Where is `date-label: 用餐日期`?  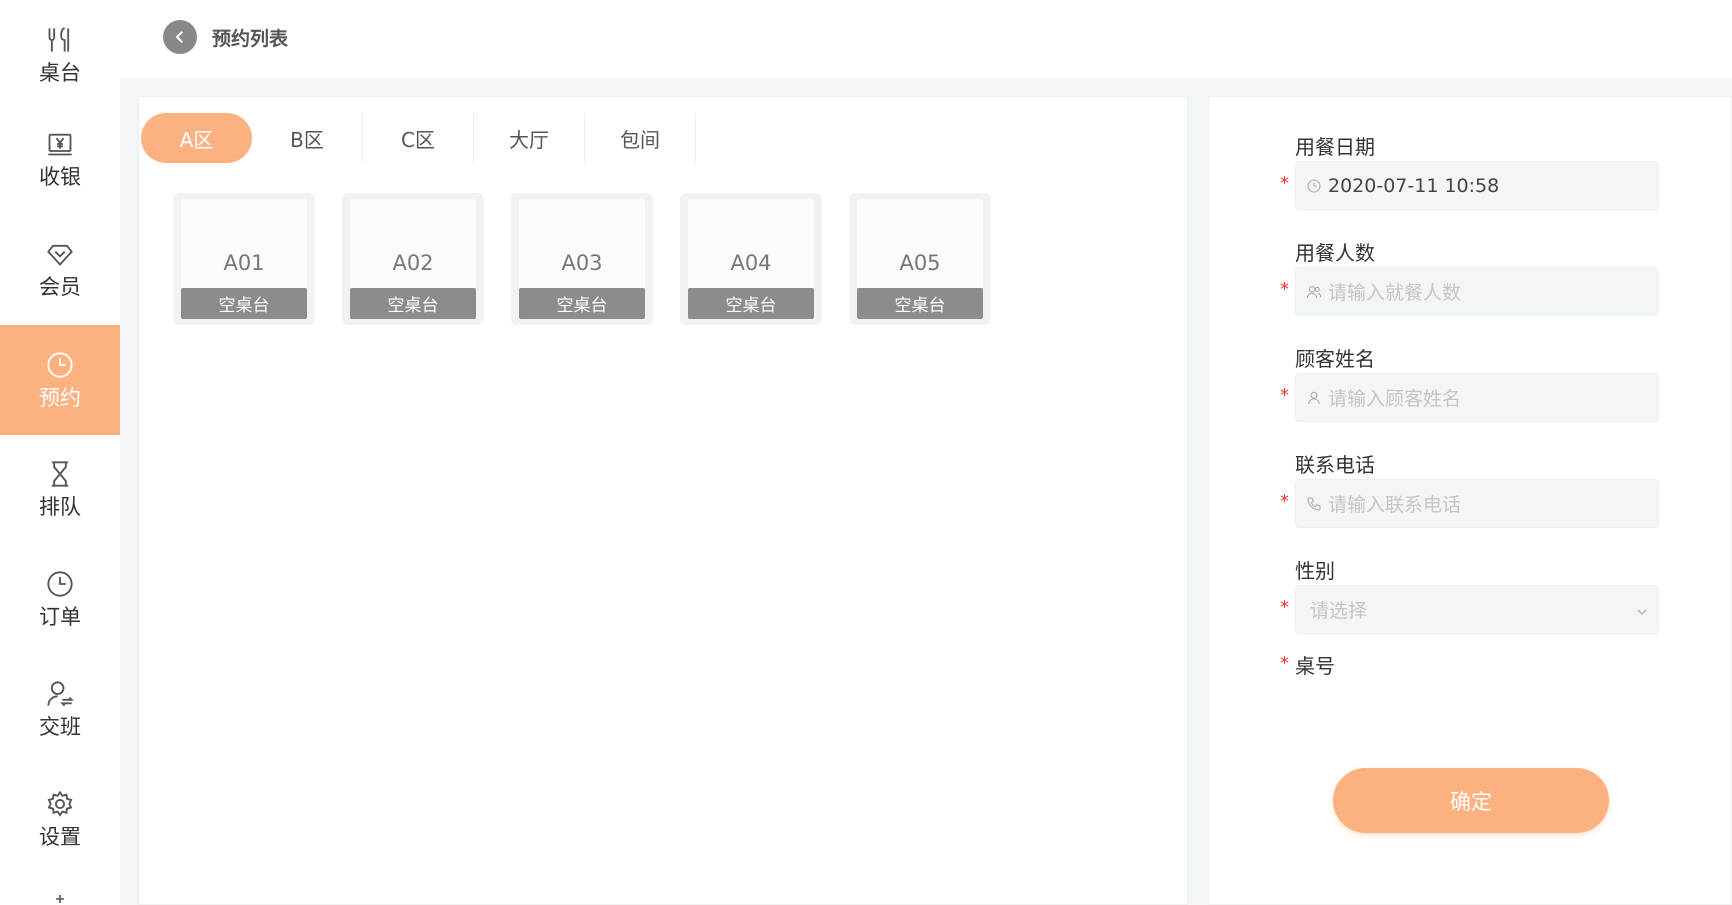 date-label: 用餐日期 is located at coordinates (1335, 147).